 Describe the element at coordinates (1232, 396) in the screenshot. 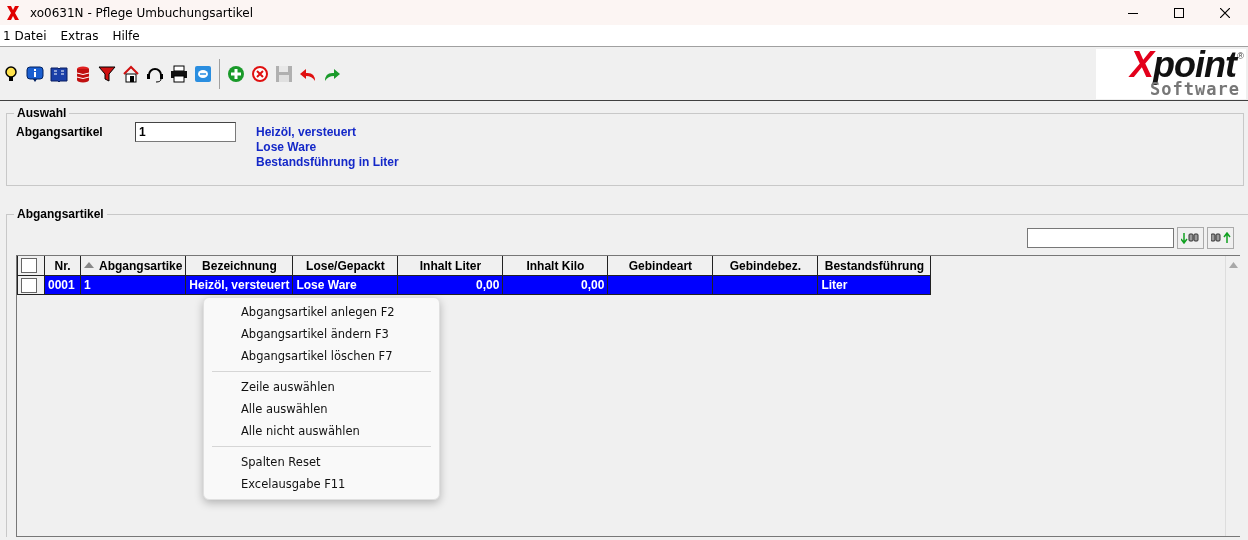

I see `scrollbar` at that location.